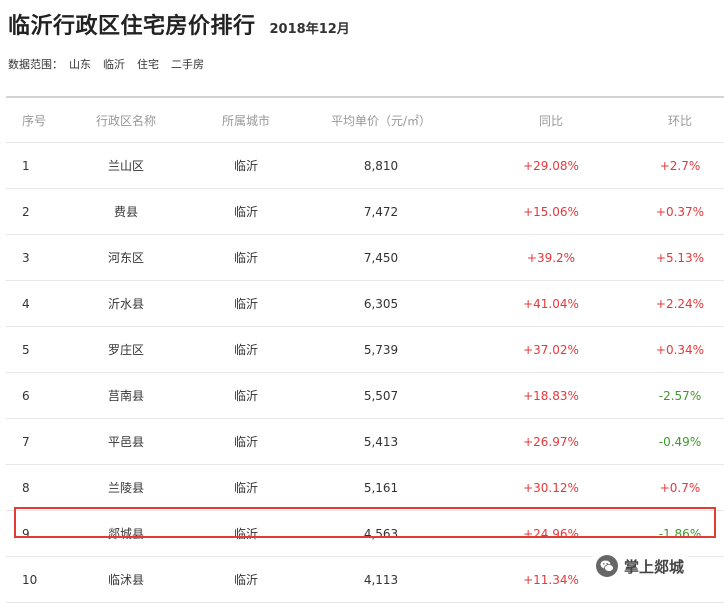  What do you see at coordinates (680, 257) in the screenshot?
I see `cell-mom: +5.13%` at bounding box center [680, 257].